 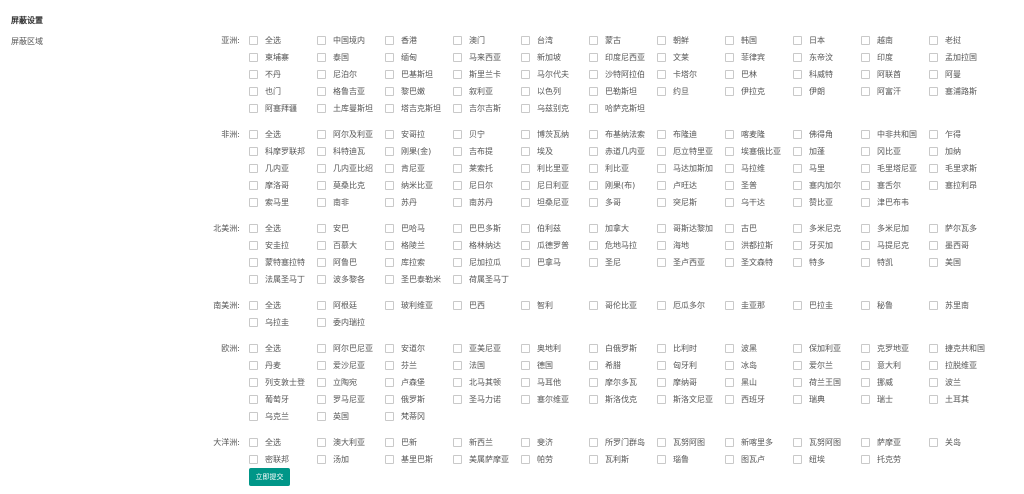 What do you see at coordinates (895, 245) in the screenshot?
I see `country-checkbox: 马提尼克` at bounding box center [895, 245].